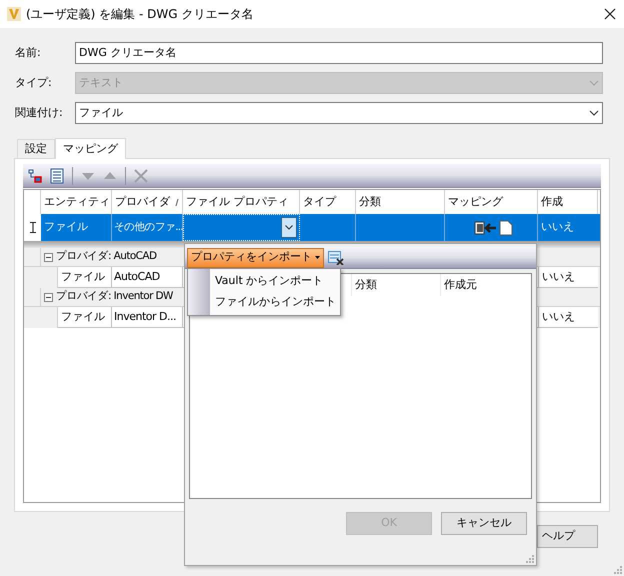  What do you see at coordinates (275, 281) in the screenshot?
I see `menu-item: Vault からインポート` at bounding box center [275, 281].